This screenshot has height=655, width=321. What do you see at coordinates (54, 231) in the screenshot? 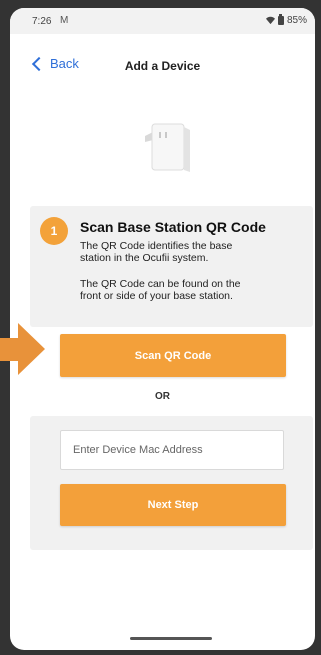
I see `step-number-badge: 1` at bounding box center [54, 231].